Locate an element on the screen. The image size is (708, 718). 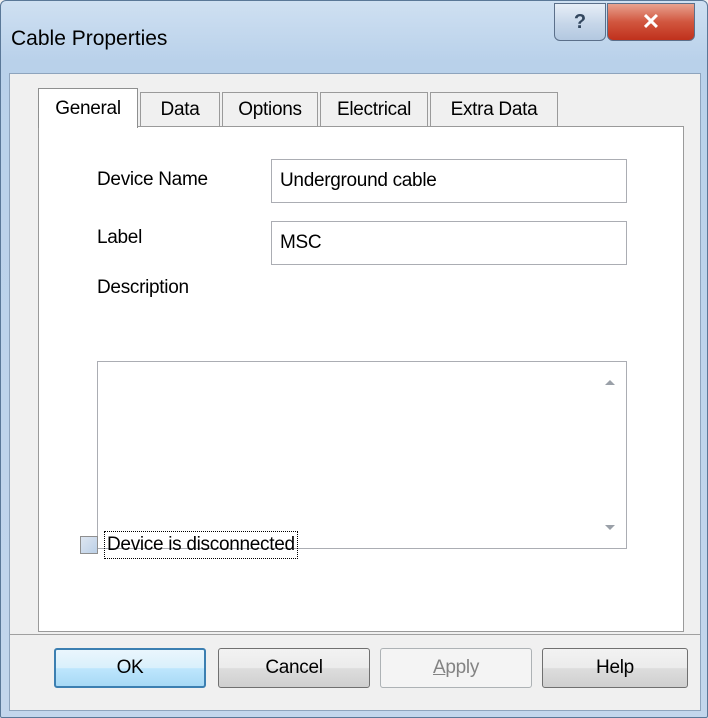
device-name-input: Underground cable is located at coordinates (449, 181).